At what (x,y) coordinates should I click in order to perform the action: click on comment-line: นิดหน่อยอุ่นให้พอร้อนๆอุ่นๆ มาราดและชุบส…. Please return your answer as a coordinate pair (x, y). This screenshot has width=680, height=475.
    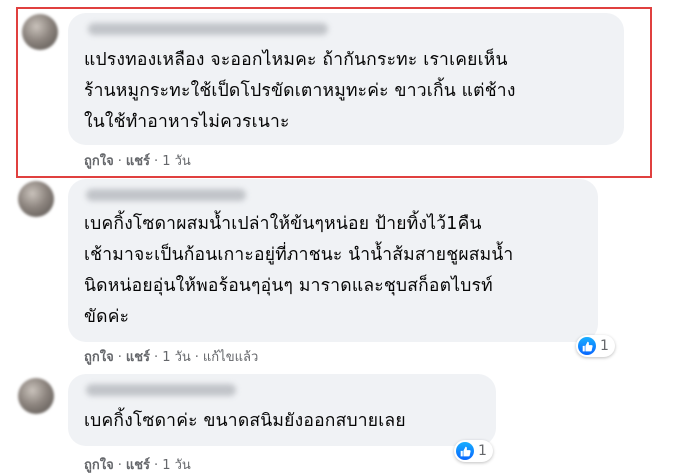
    Looking at the image, I should click on (288, 286).